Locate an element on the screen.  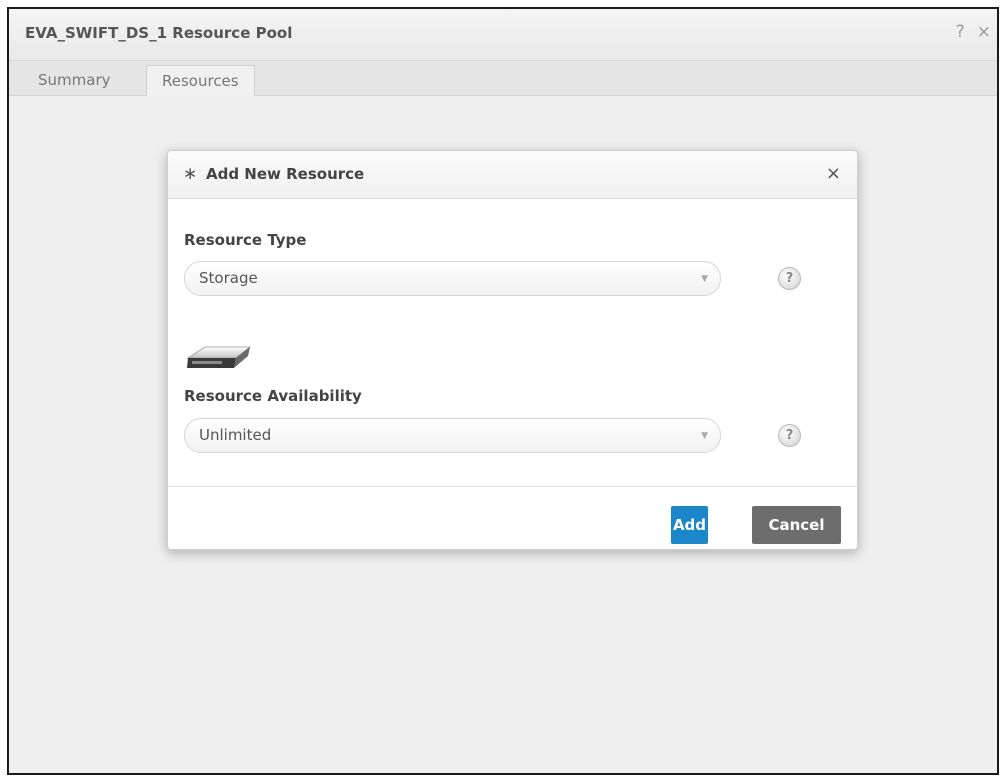
resource-type-label: Resource Type is located at coordinates (245, 240).